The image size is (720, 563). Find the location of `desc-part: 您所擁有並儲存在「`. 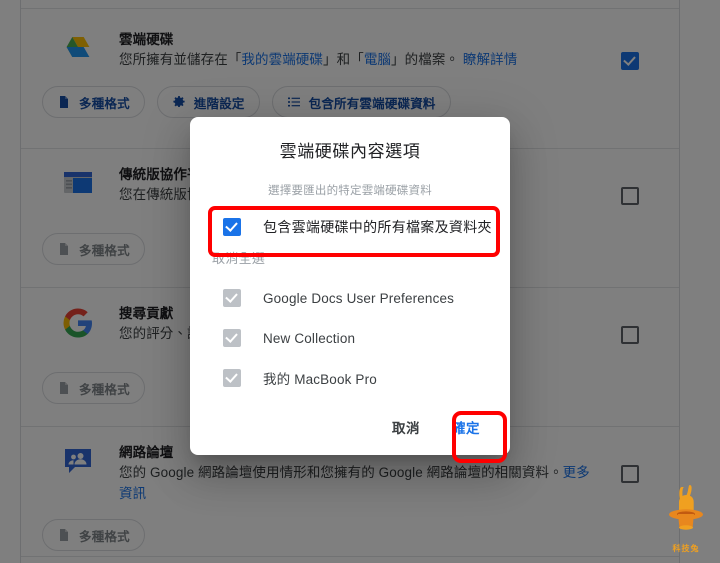

desc-part: 您所擁有並儲存在「 is located at coordinates (180, 59).